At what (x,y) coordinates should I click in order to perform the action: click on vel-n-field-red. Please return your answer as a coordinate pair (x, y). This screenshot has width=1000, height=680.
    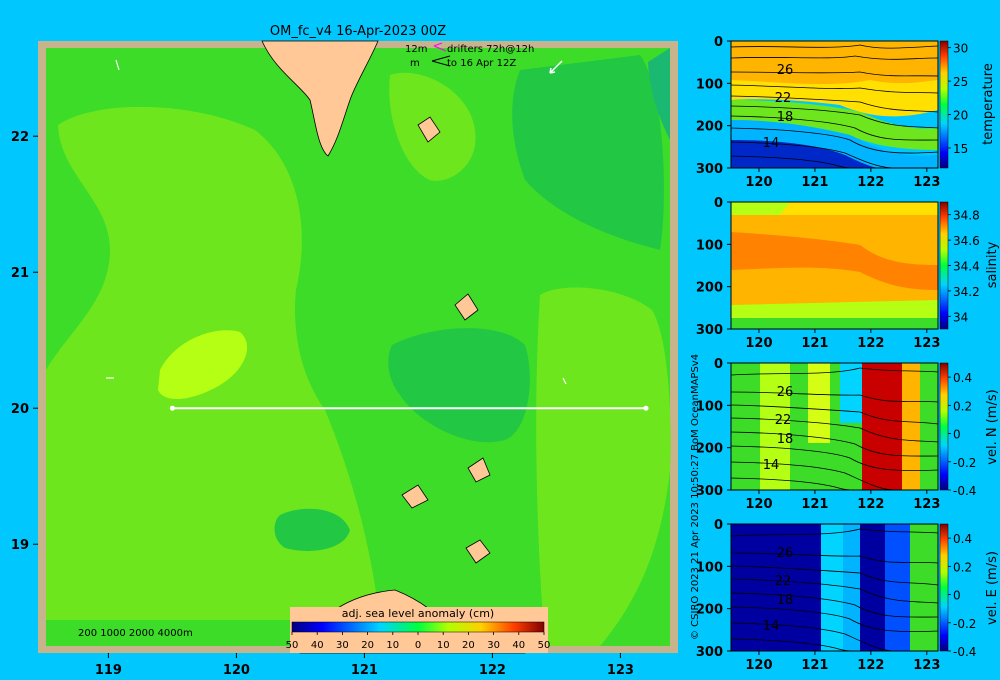
    Looking at the image, I should click on (882, 426).